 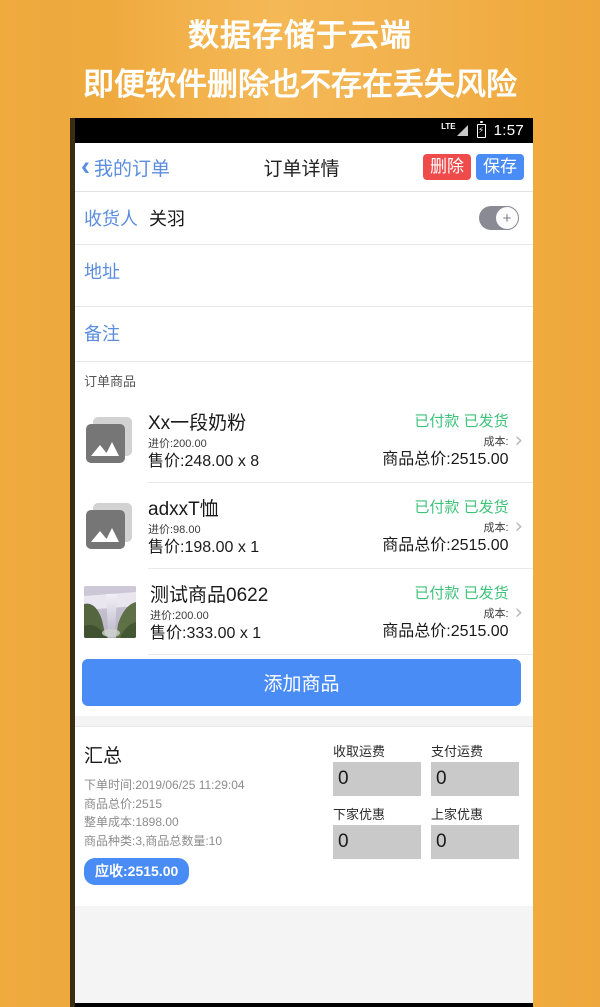 I want to click on lte-label: LTE, so click(x=448, y=126).